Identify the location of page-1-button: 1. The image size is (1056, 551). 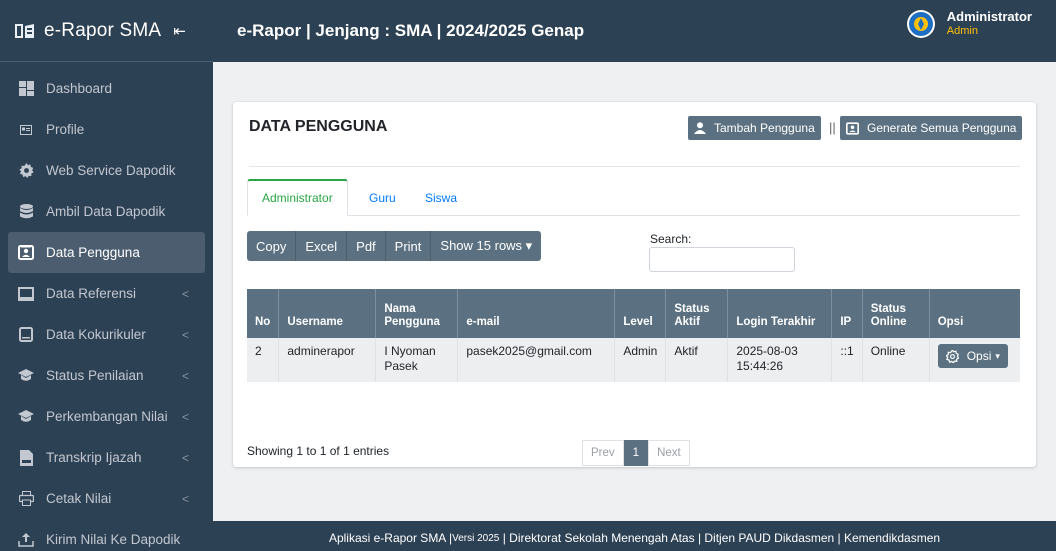
(636, 453).